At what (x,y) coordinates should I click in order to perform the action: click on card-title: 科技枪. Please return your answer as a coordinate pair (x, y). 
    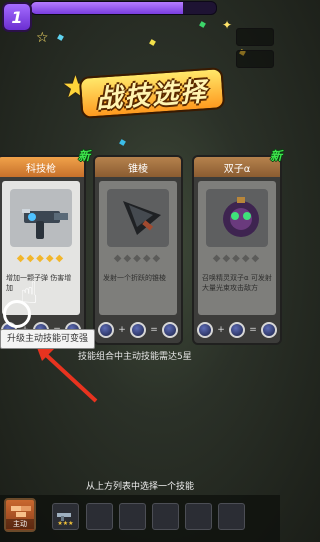
    Looking at the image, I should click on (42, 167).